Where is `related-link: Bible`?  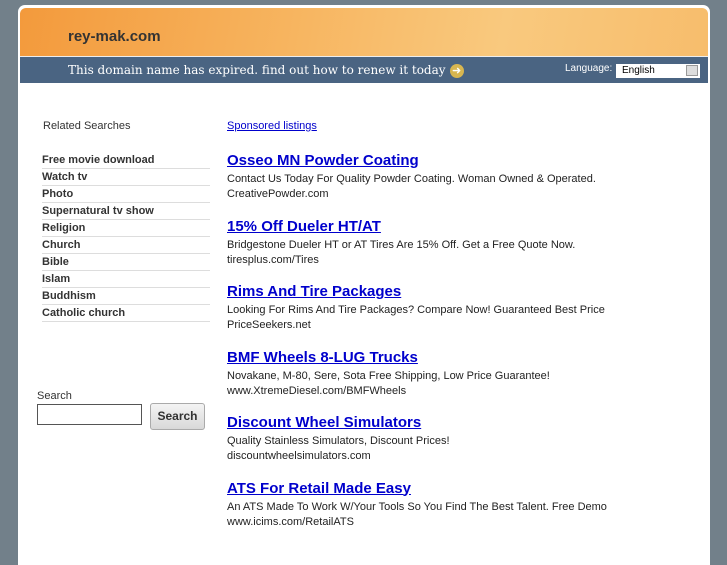
related-link: Bible is located at coordinates (126, 262).